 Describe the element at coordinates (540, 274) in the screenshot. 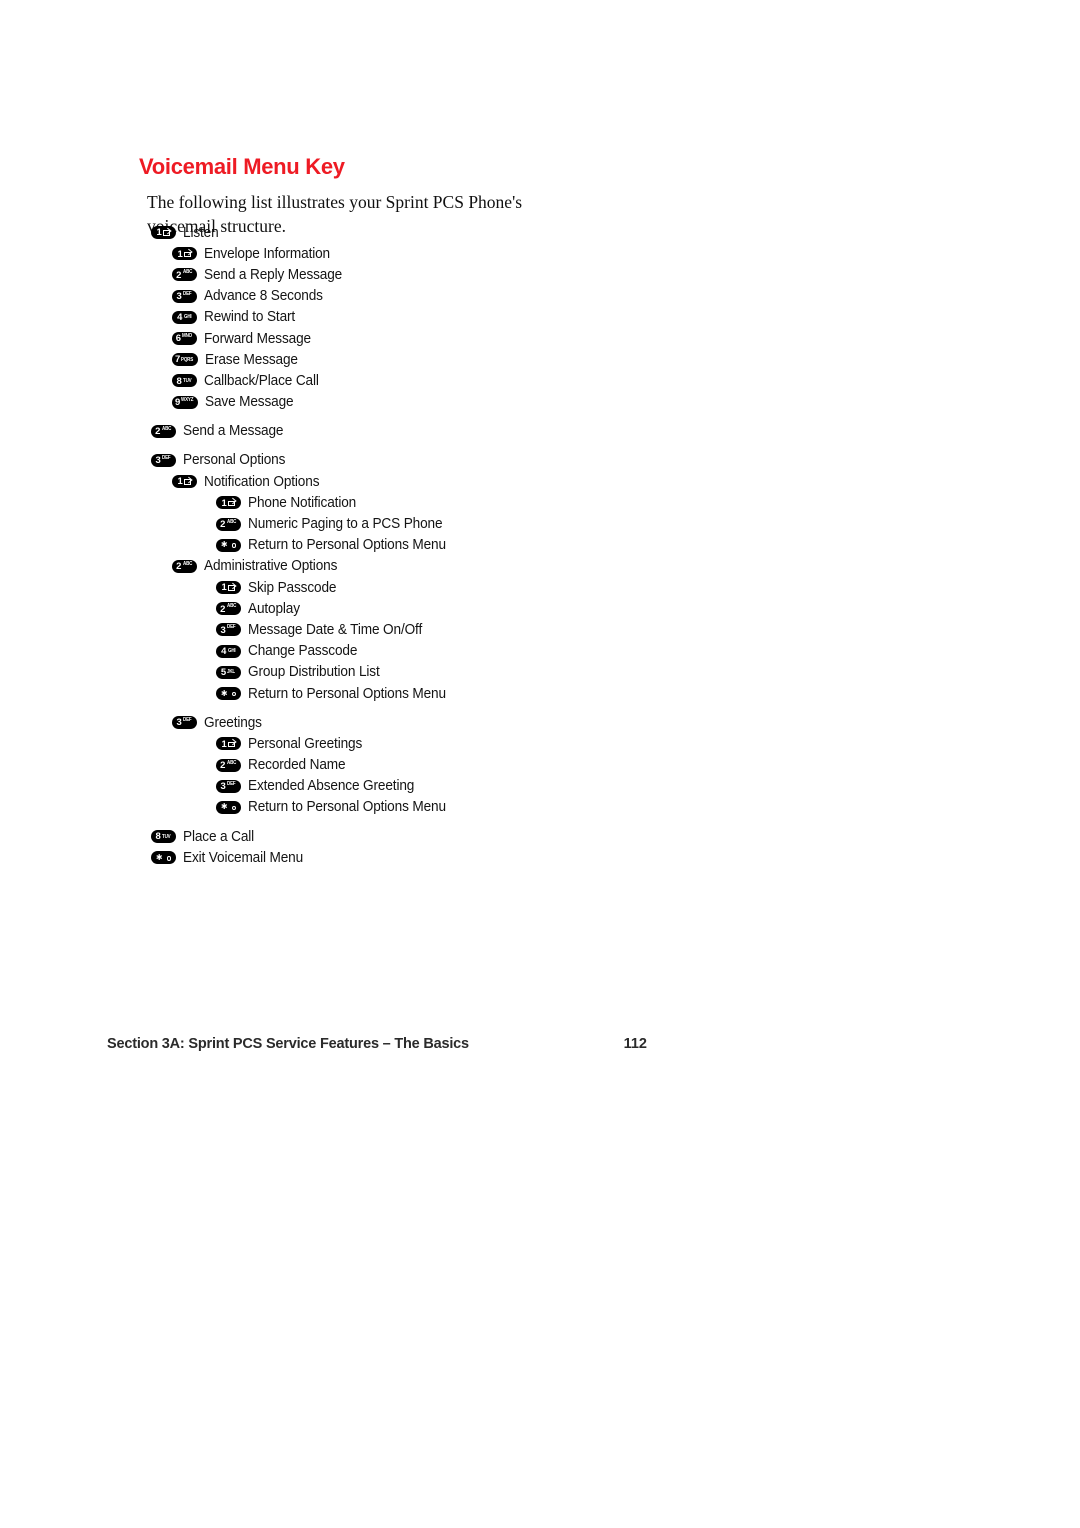

I see `menu-item: 2 ABC Send a Reply Message` at that location.